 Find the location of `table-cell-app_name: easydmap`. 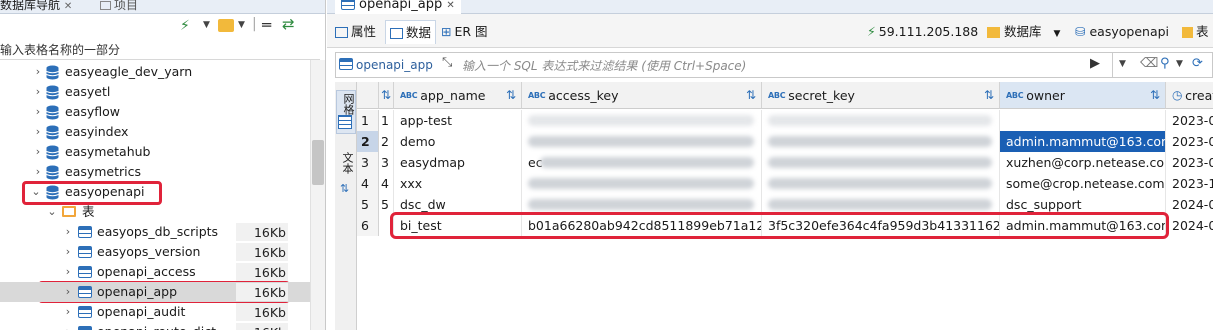

table-cell-app_name: easydmap is located at coordinates (458, 162).